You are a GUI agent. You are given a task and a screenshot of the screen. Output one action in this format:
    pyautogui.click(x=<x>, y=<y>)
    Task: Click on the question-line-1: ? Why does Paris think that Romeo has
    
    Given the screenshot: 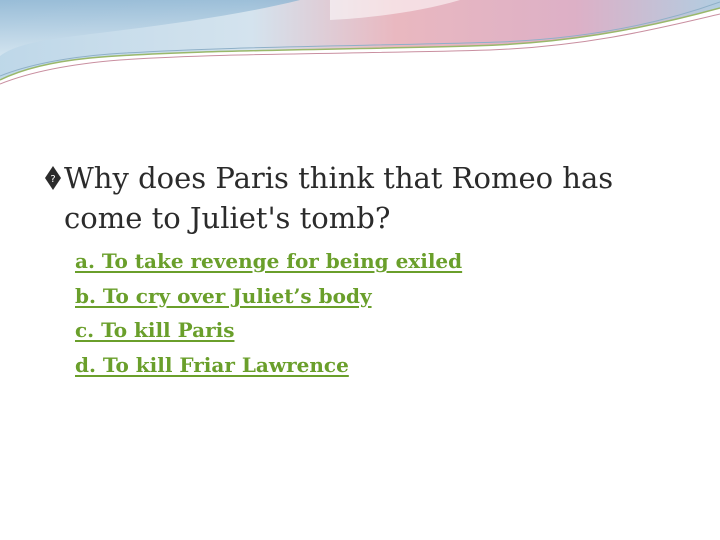 What is the action you would take?
    pyautogui.click(x=364, y=178)
    